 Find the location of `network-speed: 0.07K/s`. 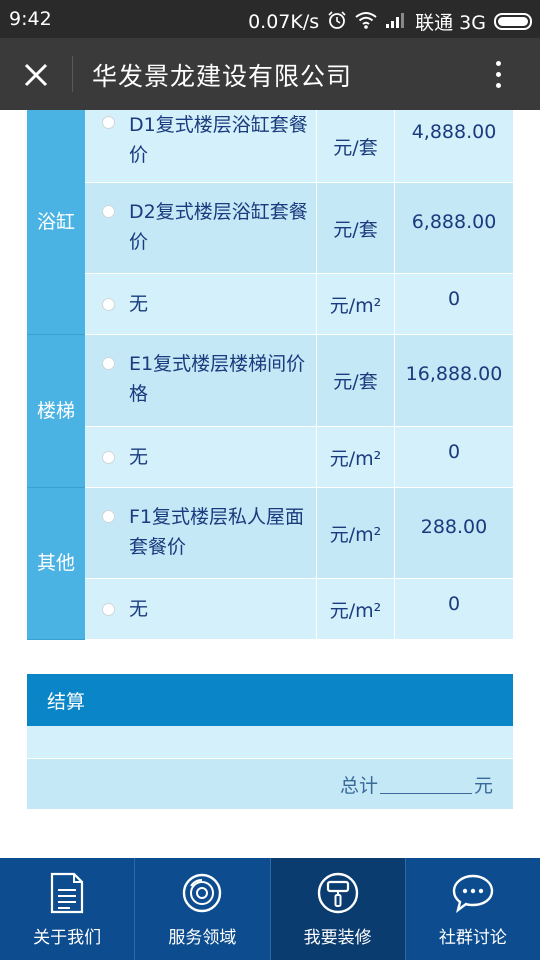

network-speed: 0.07K/s is located at coordinates (284, 21).